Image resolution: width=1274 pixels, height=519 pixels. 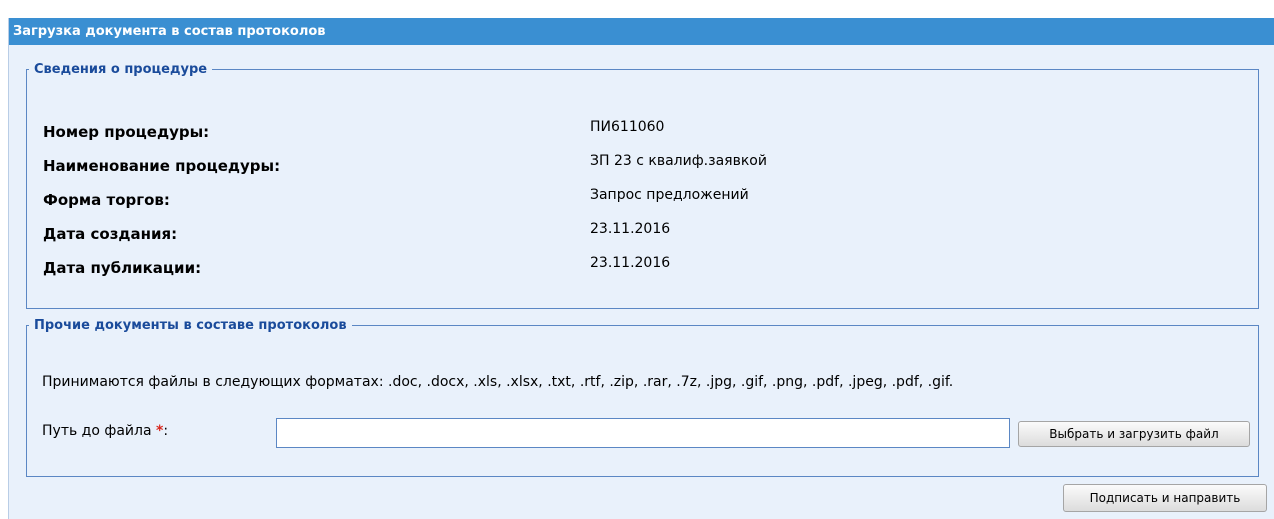 What do you see at coordinates (126, 132) in the screenshot?
I see `procedure-number-label: Номер процедуры:` at bounding box center [126, 132].